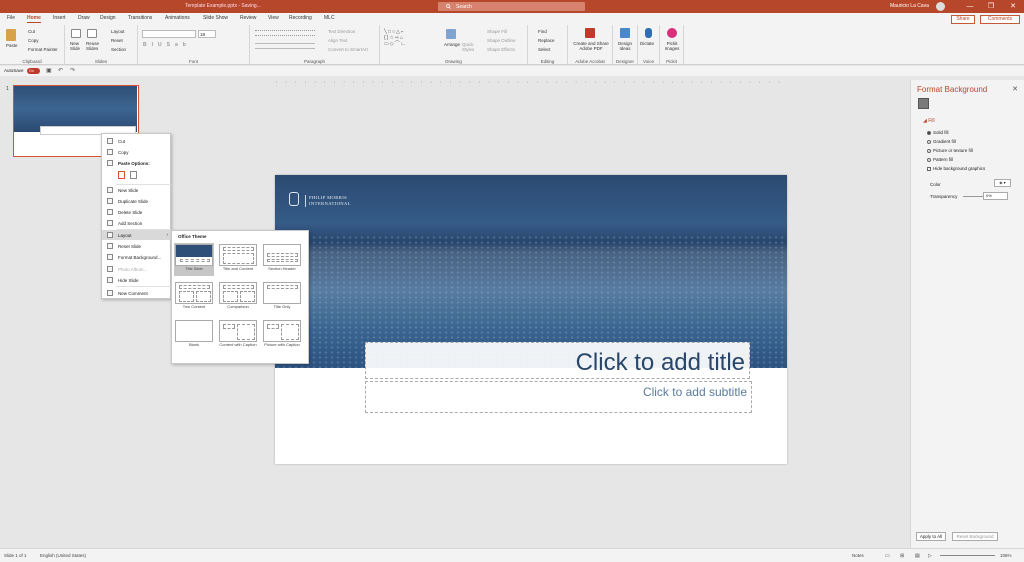 This screenshot has height=562, width=1024. Describe the element at coordinates (136, 201) in the screenshot. I see `menu-item-duplicate-slide: Duplicate Slide` at that location.